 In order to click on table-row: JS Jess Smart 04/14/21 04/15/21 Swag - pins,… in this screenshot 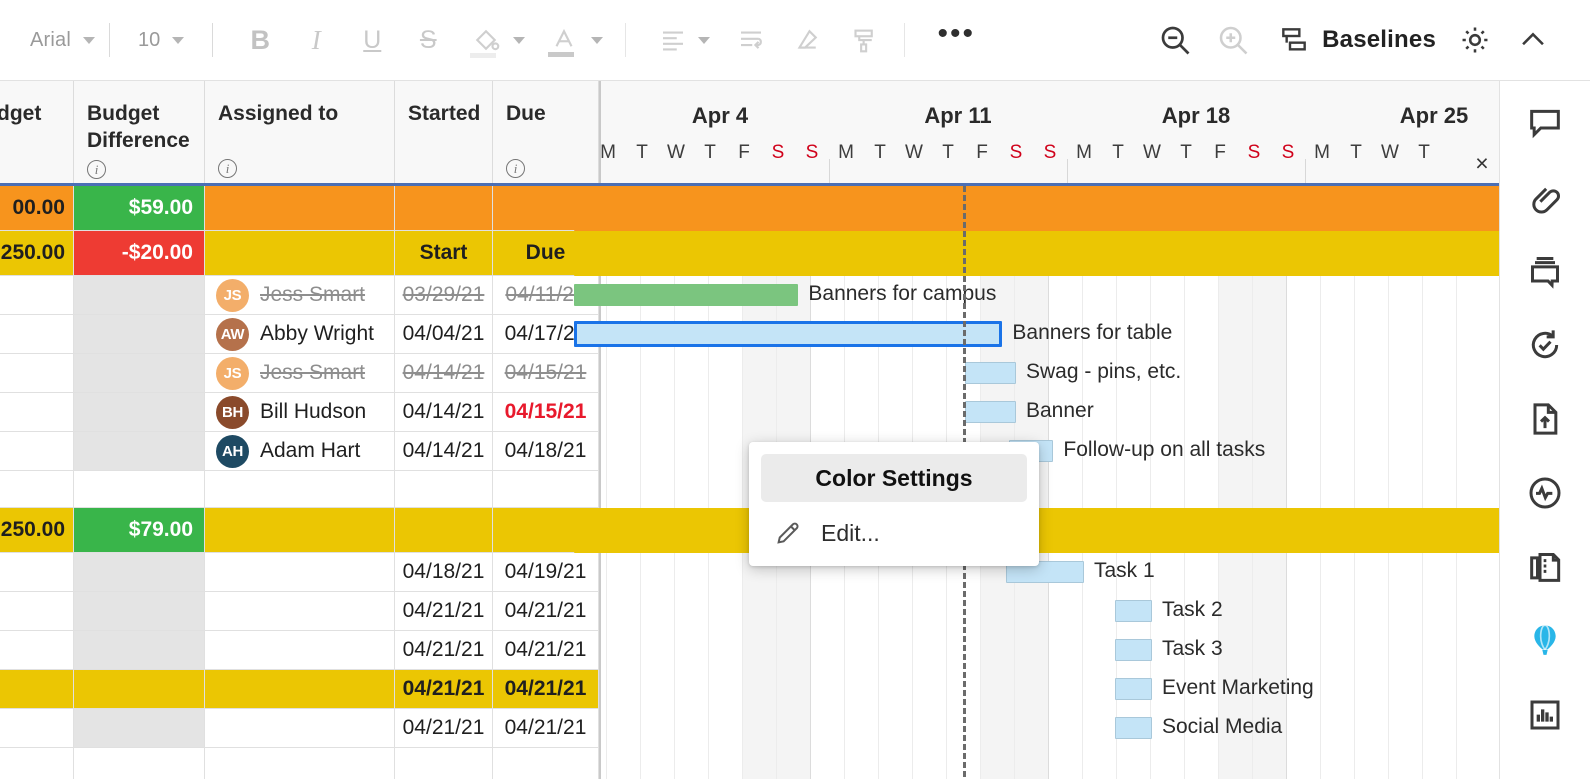, I will do `click(749, 373)`.